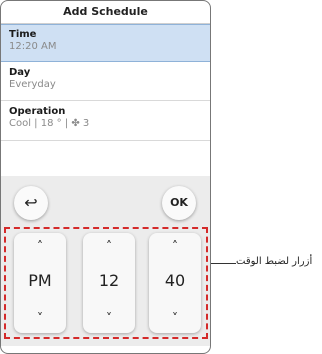 The image size is (322, 354). I want to click on operation-value: Cool | 18 ° | ✤ 3, so click(49, 123).